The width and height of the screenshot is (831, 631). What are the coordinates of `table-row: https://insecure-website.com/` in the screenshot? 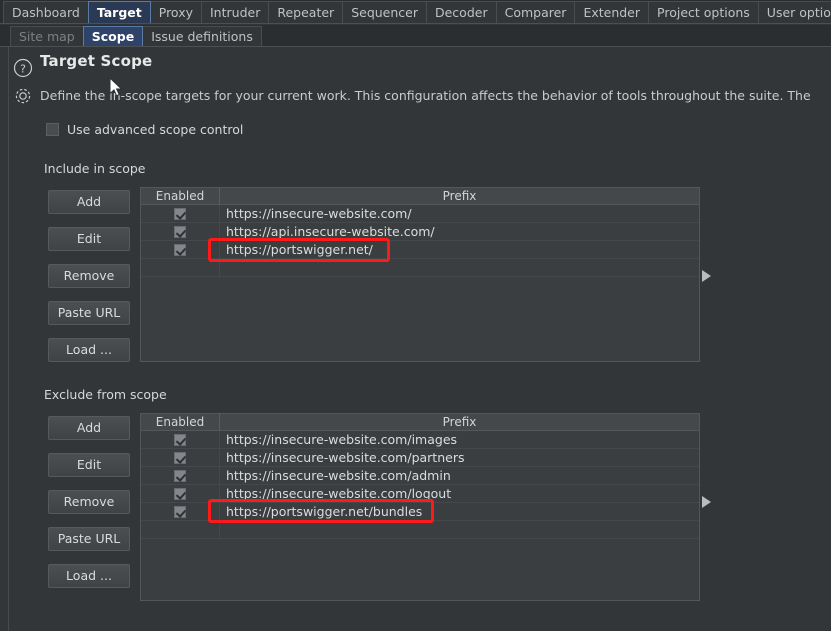 It's located at (420, 214).